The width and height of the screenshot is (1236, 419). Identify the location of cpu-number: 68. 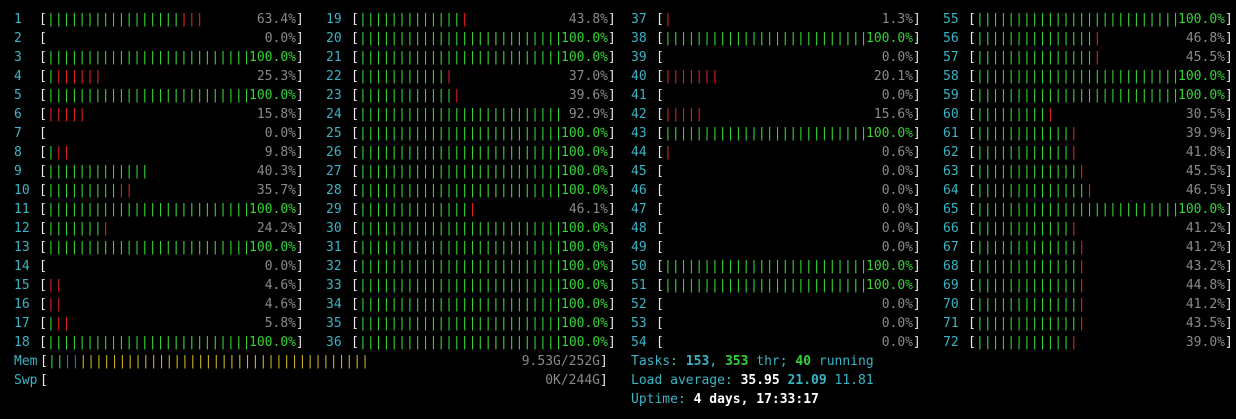
(951, 266).